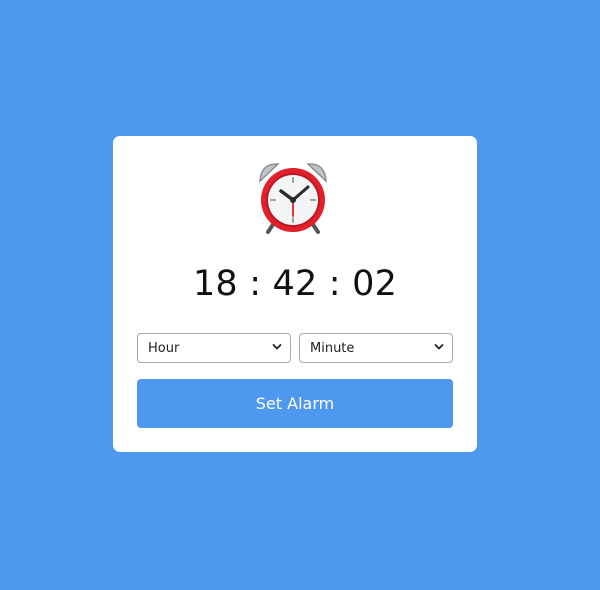  What do you see at coordinates (295, 284) in the screenshot?
I see `current-time: 18 : 42 : 02` at bounding box center [295, 284].